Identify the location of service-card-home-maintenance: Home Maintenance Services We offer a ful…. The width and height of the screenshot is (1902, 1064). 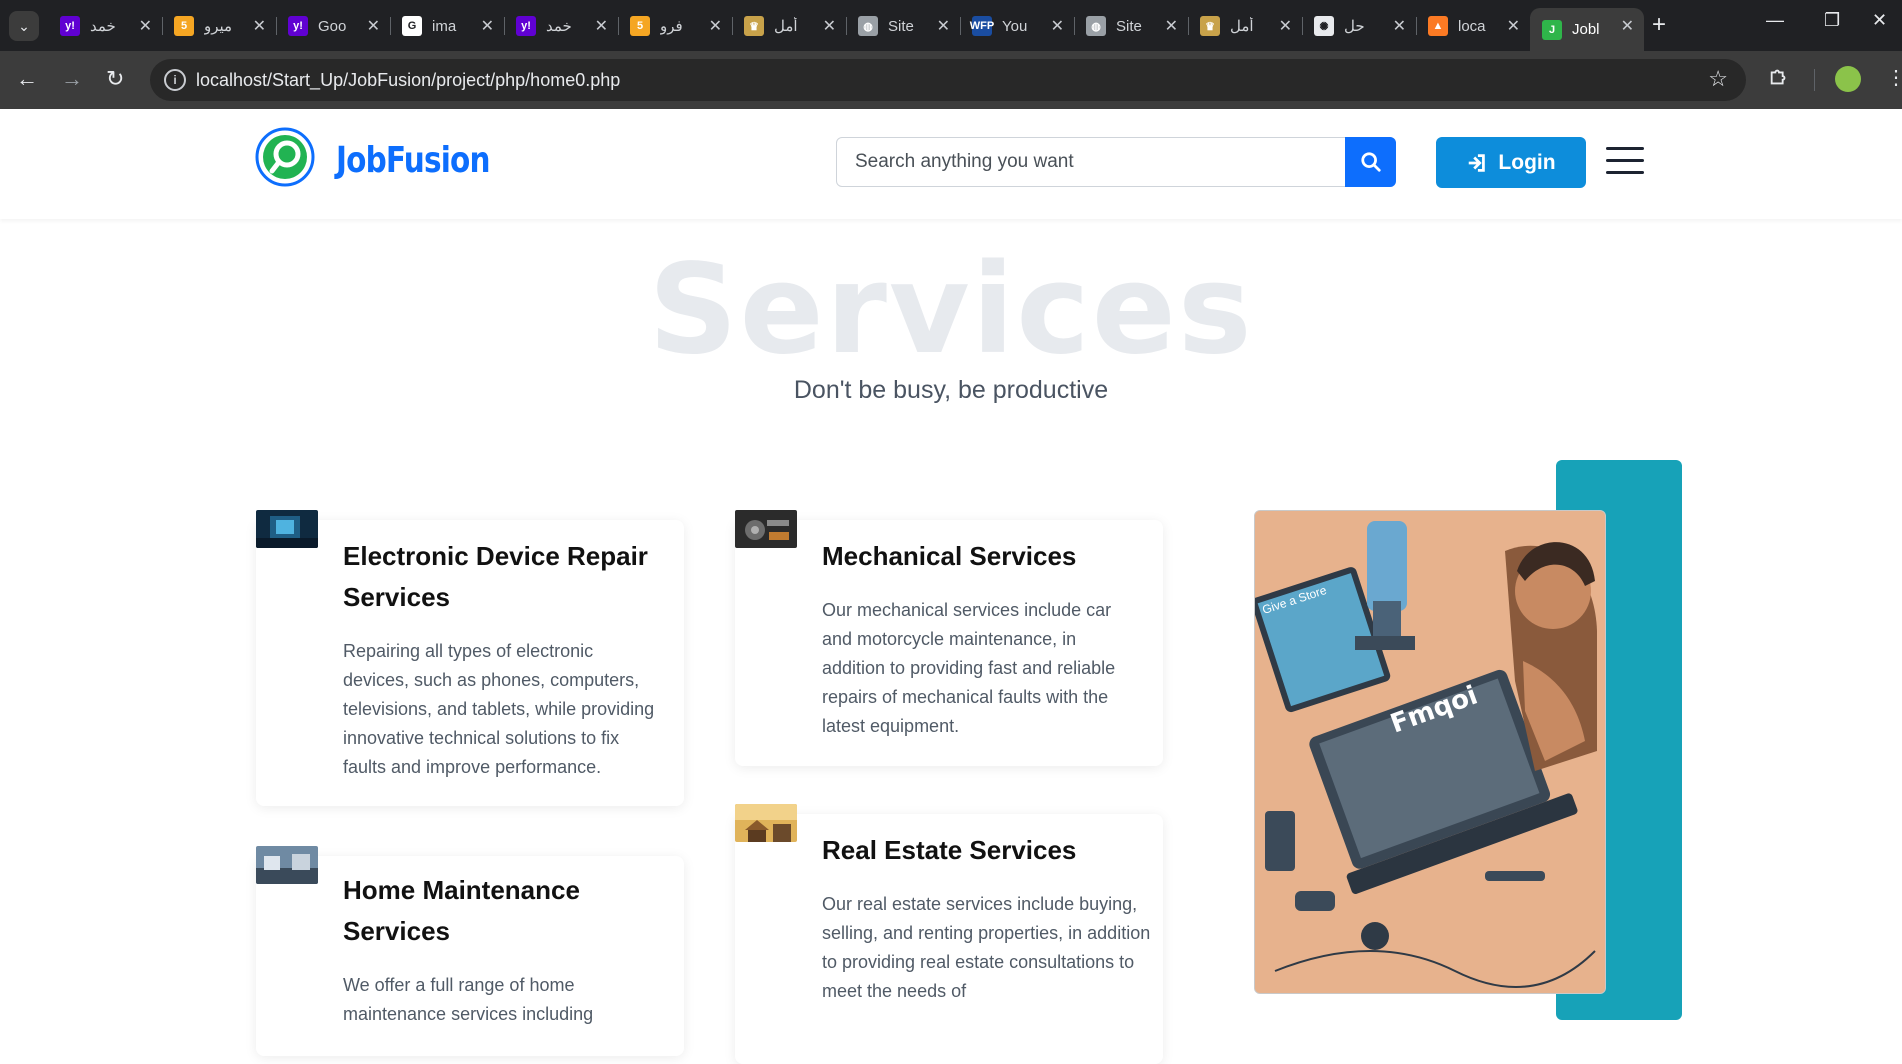
(470, 956).